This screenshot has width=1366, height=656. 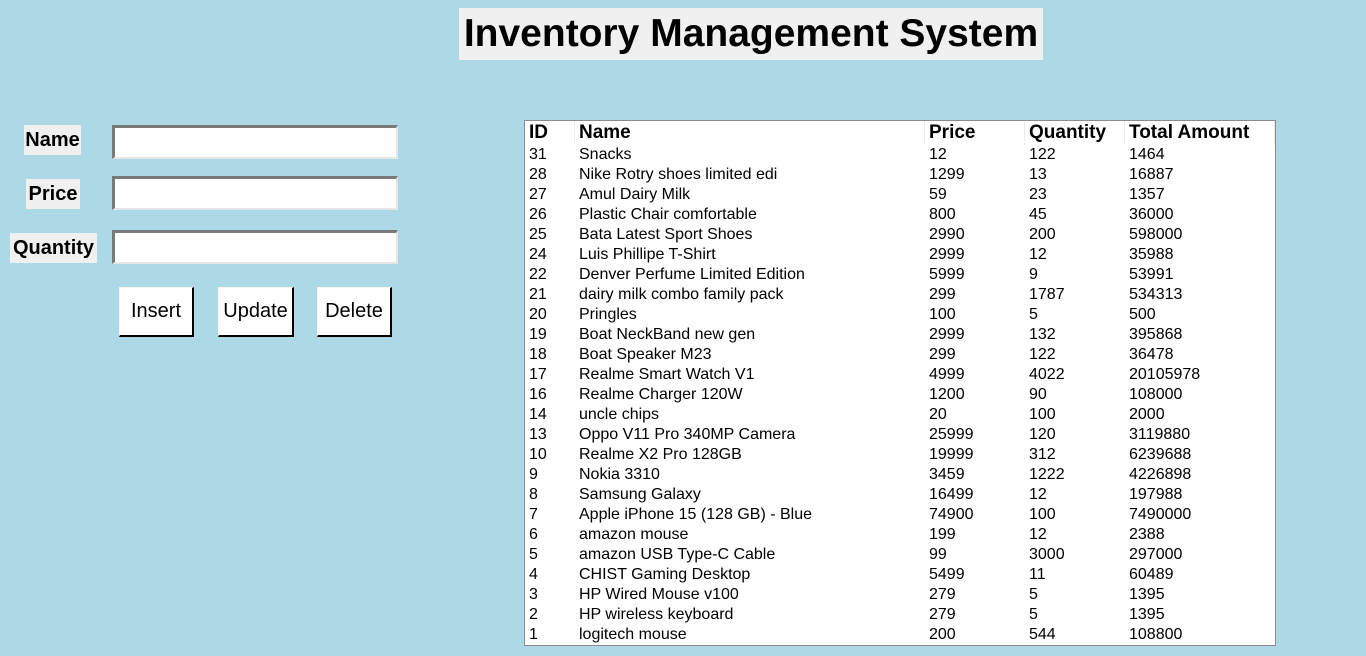 What do you see at coordinates (156, 312) in the screenshot?
I see `insert-button: Insert` at bounding box center [156, 312].